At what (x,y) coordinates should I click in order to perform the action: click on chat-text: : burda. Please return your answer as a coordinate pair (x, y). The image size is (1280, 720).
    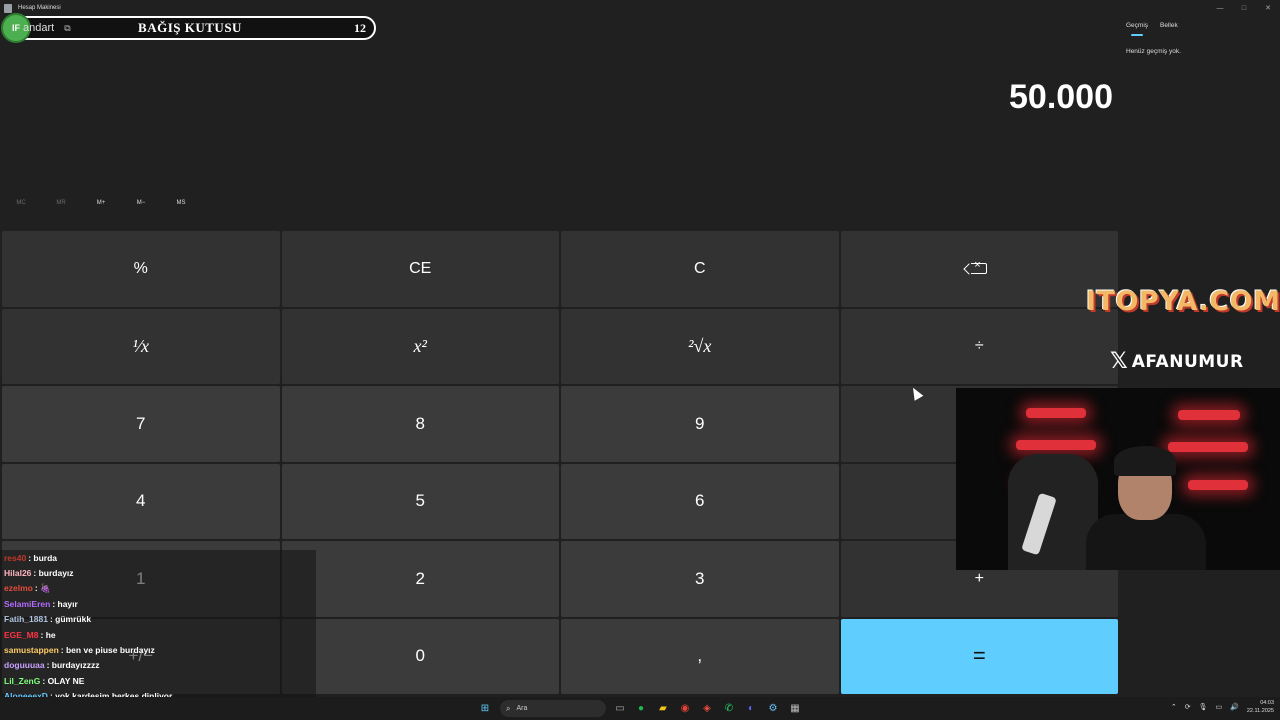
    Looking at the image, I should click on (43, 557).